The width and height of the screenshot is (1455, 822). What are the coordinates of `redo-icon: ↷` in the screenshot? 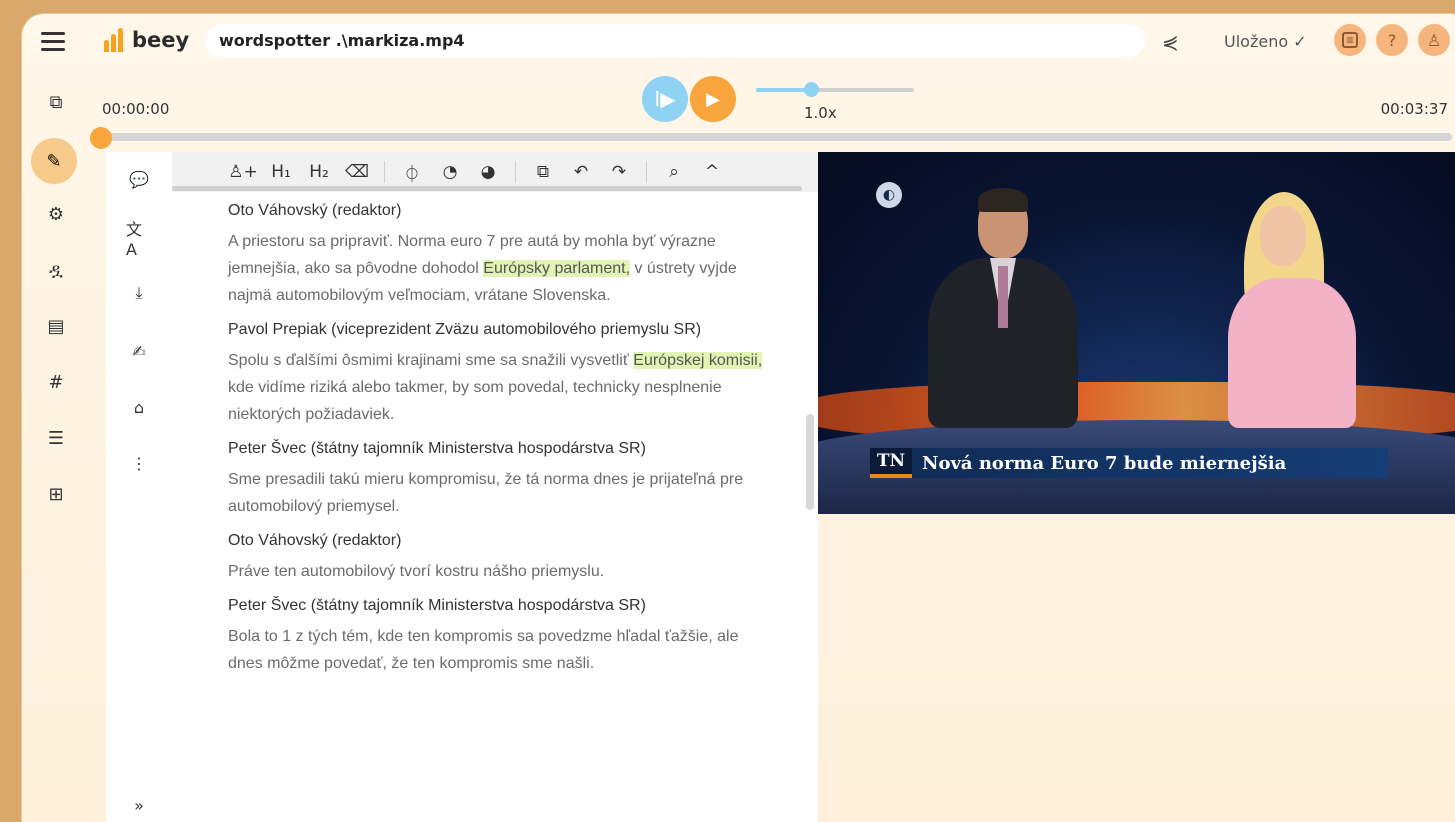 It's located at (619, 172).